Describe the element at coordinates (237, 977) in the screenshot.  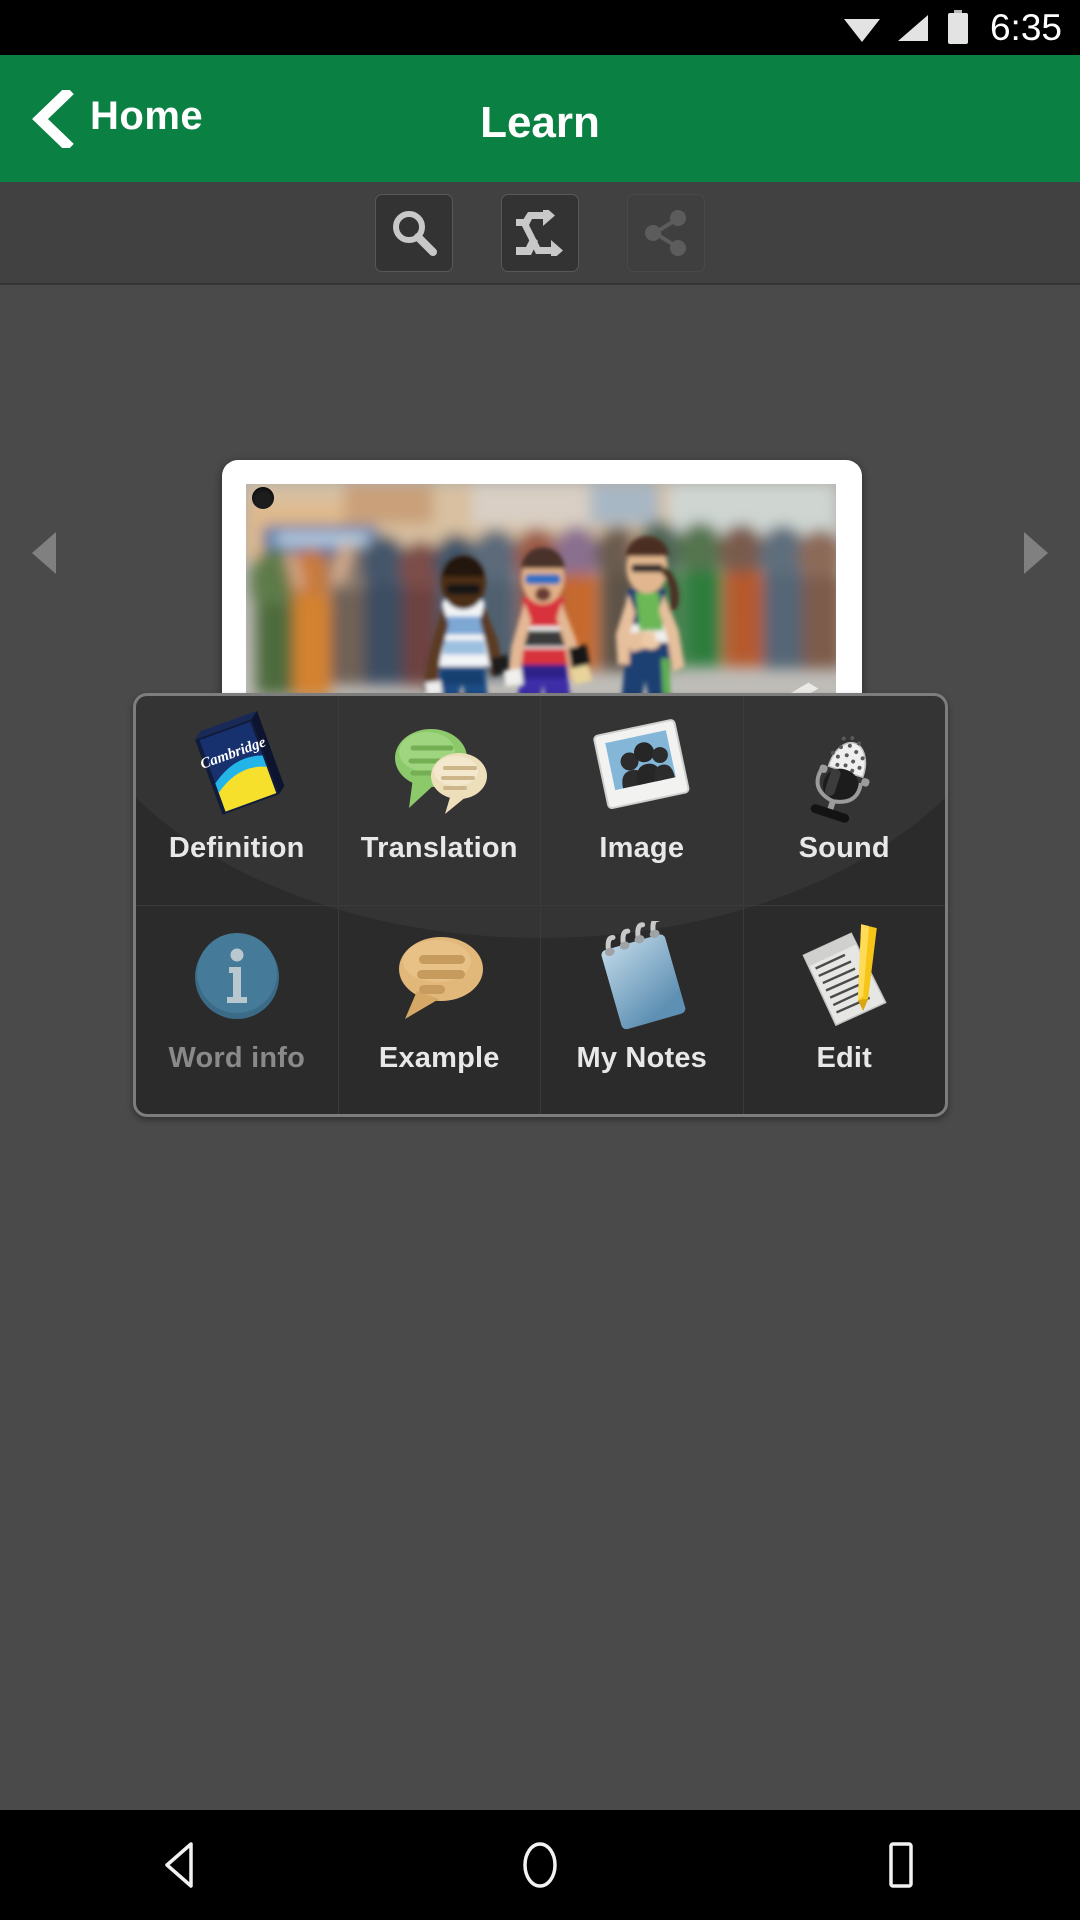
I see `info-circle-icon` at that location.